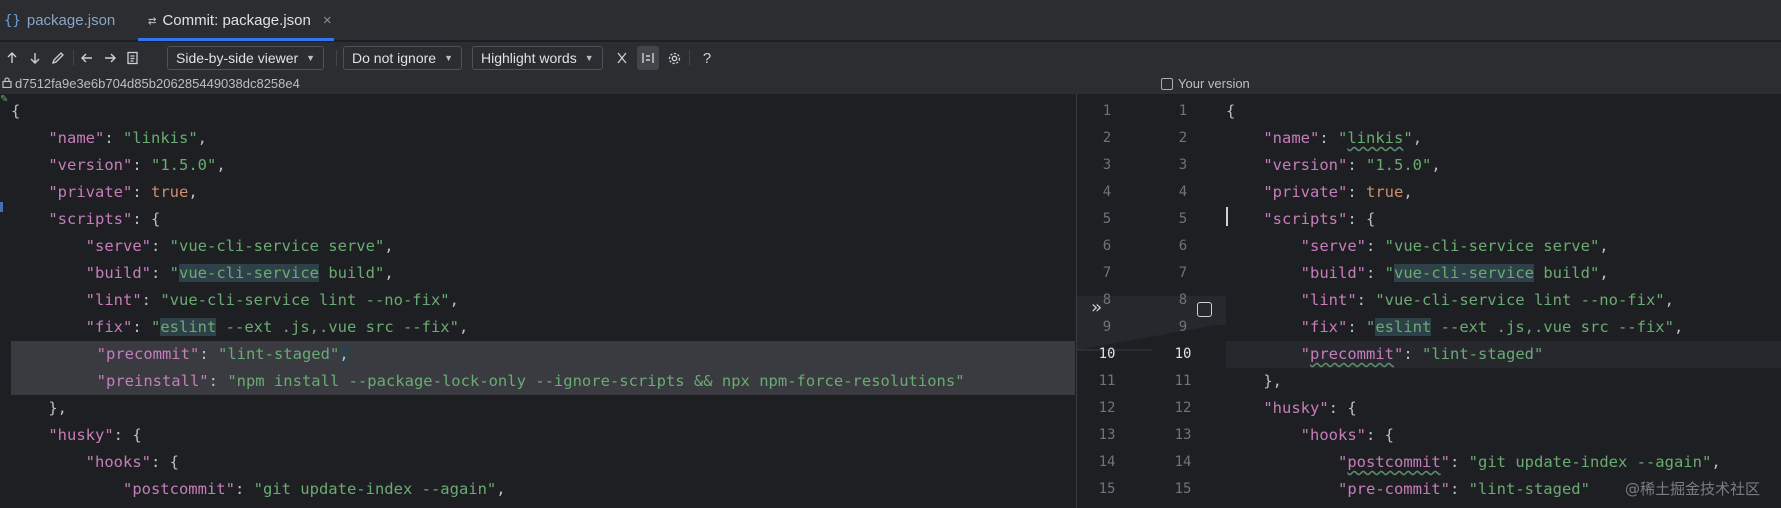 The image size is (1781, 508). I want to click on code-token: postcommit, so click(1394, 462).